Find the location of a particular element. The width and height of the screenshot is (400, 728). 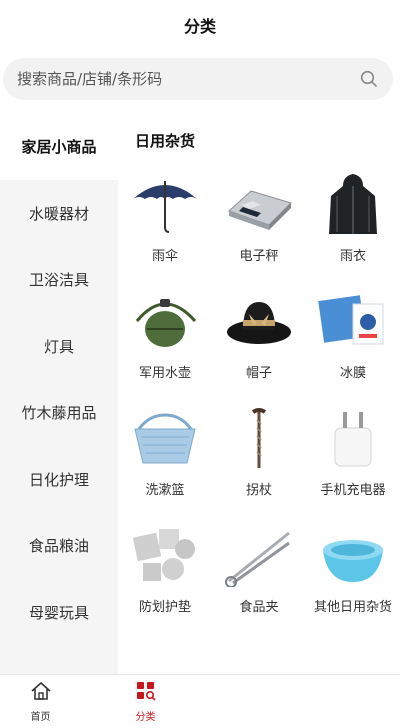

header: 分类 is located at coordinates (200, 25).